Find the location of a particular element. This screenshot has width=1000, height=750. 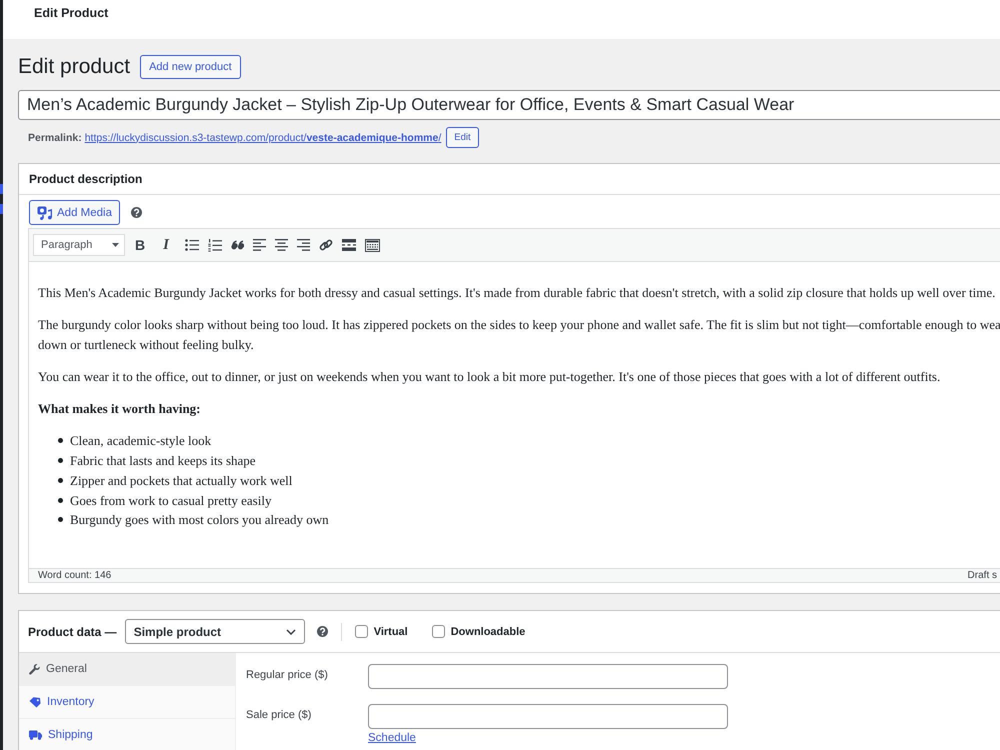

tag-icon is located at coordinates (35, 702).